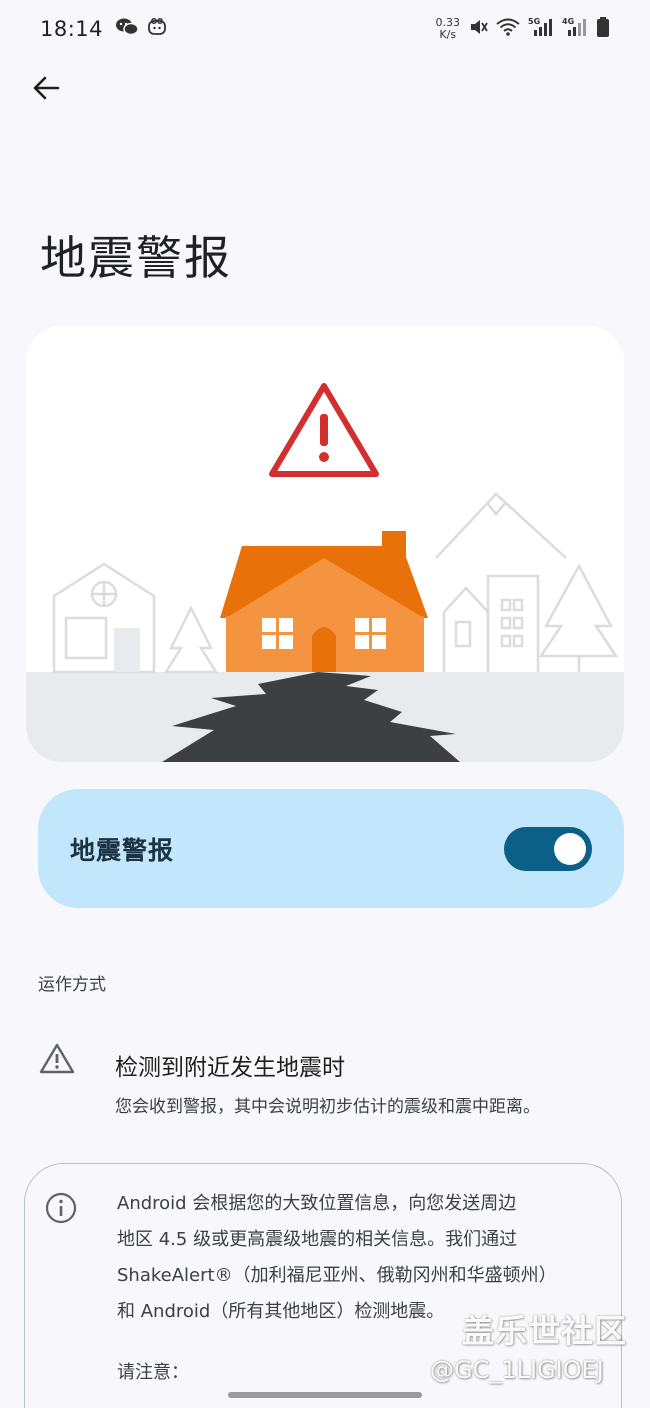 The width and height of the screenshot is (650, 1408). What do you see at coordinates (157, 29) in the screenshot?
I see `app-notification-icon` at bounding box center [157, 29].